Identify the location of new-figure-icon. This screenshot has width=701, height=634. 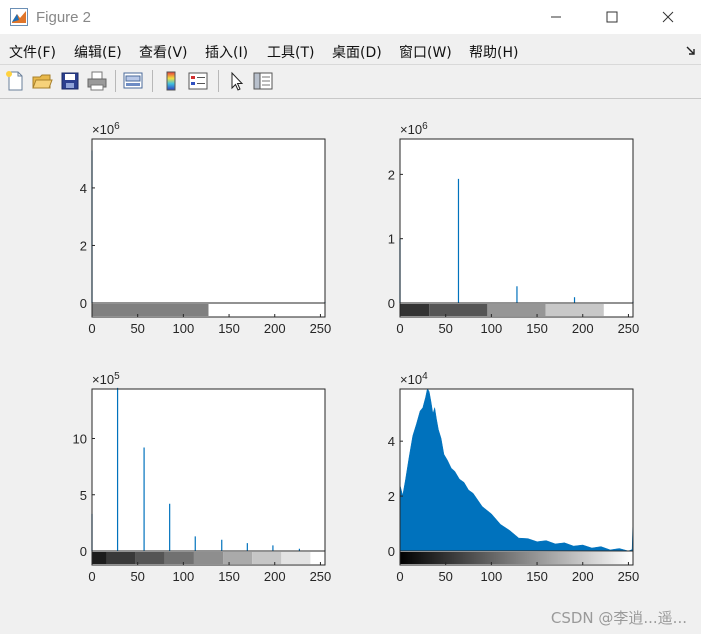
(15, 81).